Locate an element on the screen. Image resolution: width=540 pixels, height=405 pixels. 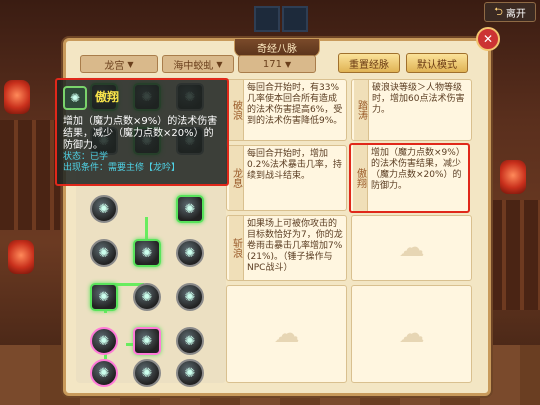
card-label: 踏涛 is located at coordinates (361, 110).